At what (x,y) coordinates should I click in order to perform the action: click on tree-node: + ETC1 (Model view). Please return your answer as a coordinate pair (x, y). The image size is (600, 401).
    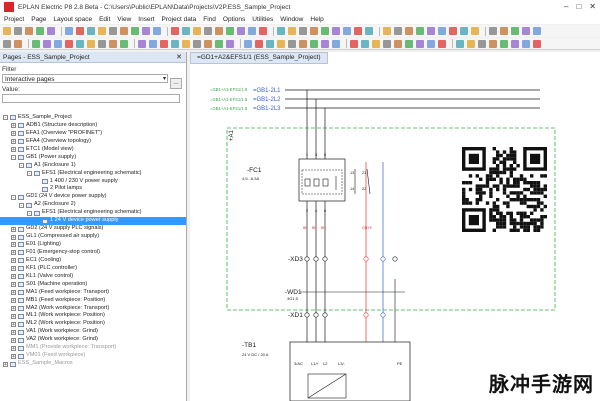
    Looking at the image, I should click on (93, 150).